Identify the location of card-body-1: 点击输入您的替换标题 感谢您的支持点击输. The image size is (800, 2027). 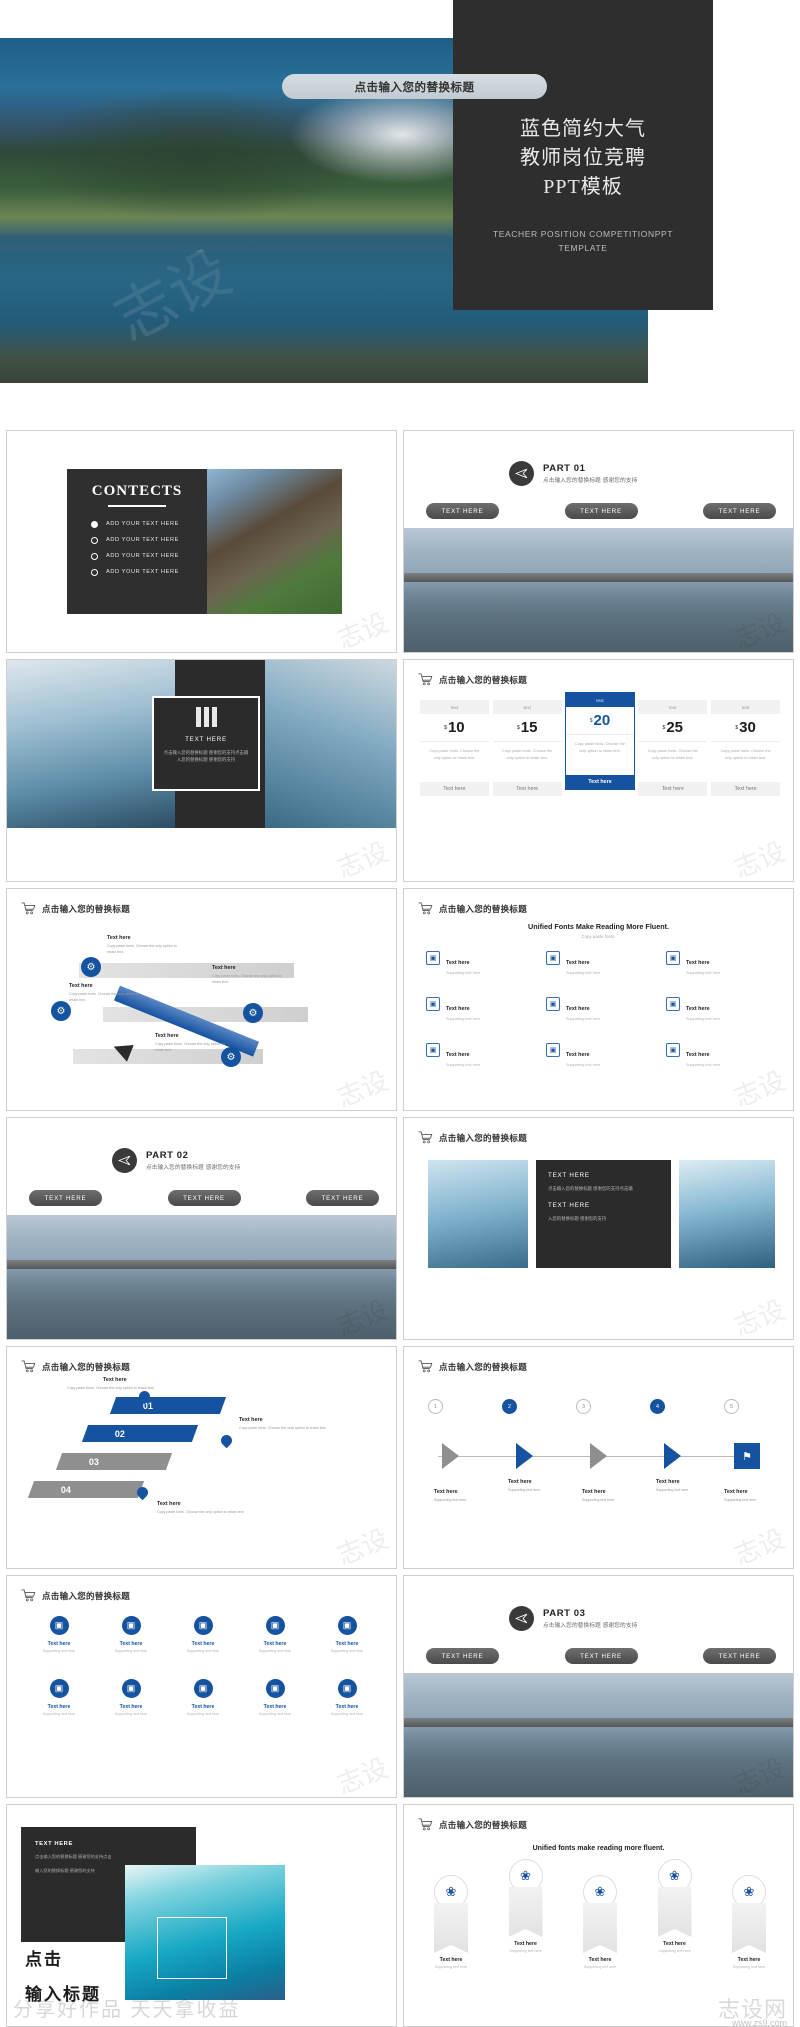
(206, 752).